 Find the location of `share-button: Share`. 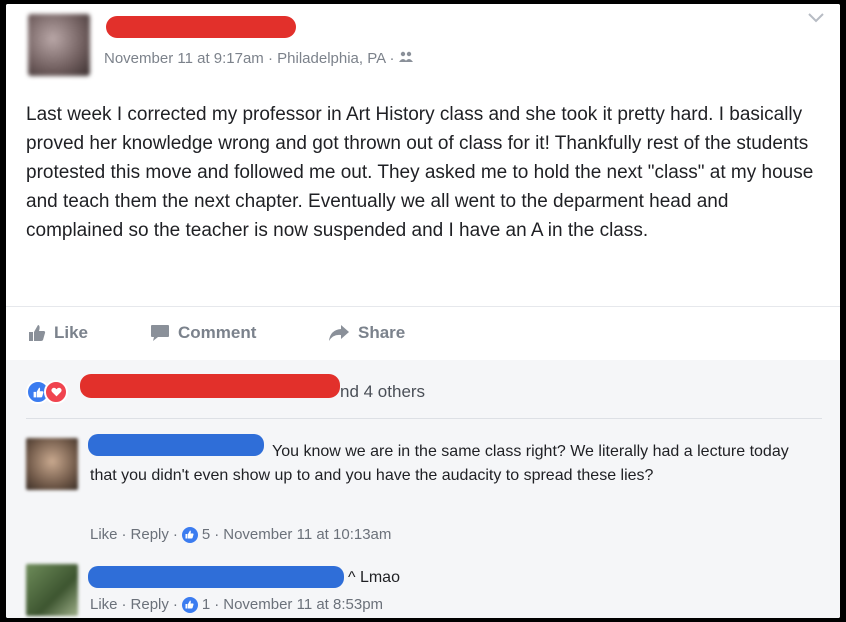

share-button: Share is located at coordinates (366, 333).